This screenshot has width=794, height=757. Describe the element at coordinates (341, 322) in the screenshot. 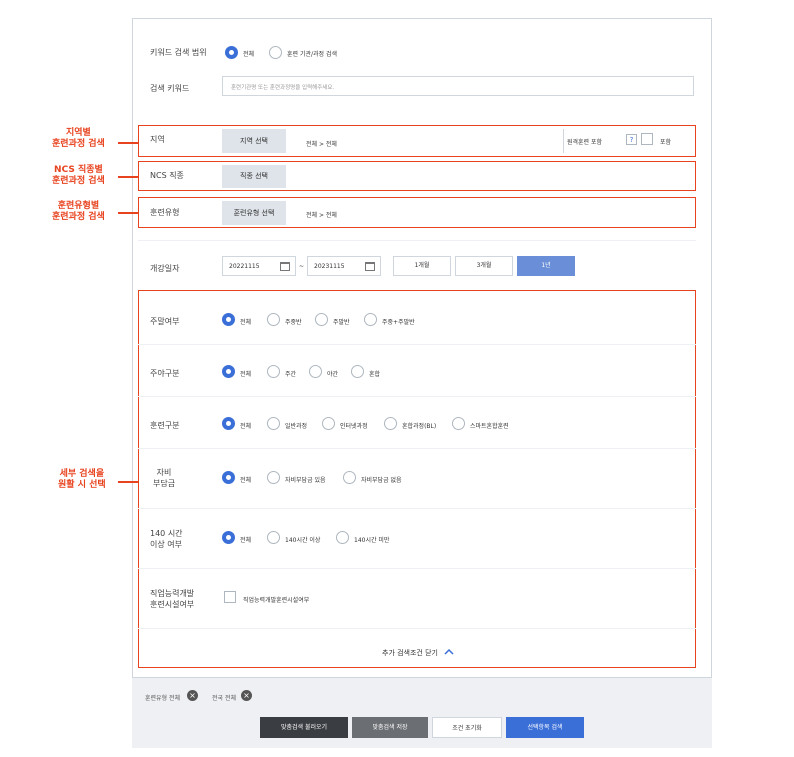

I see `weekend-option-label: 주말반` at that location.